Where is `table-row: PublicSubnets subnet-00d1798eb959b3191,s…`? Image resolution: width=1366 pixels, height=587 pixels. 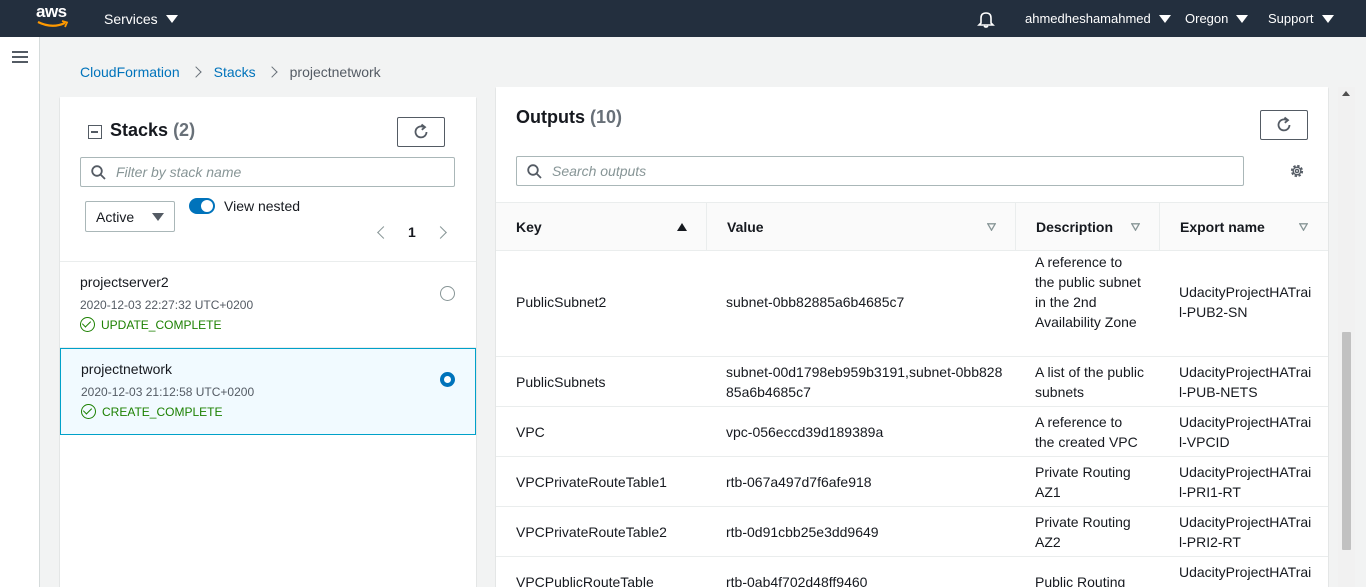
table-row: PublicSubnets subnet-00d1798eb959b3191,s… is located at coordinates (912, 382).